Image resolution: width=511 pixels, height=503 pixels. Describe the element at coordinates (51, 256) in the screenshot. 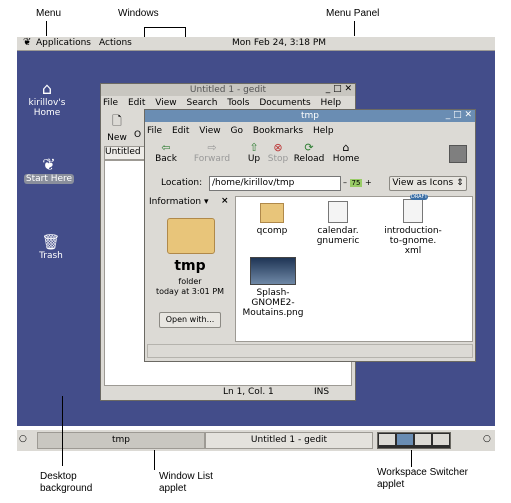

I see `trash-label: Trash` at that location.